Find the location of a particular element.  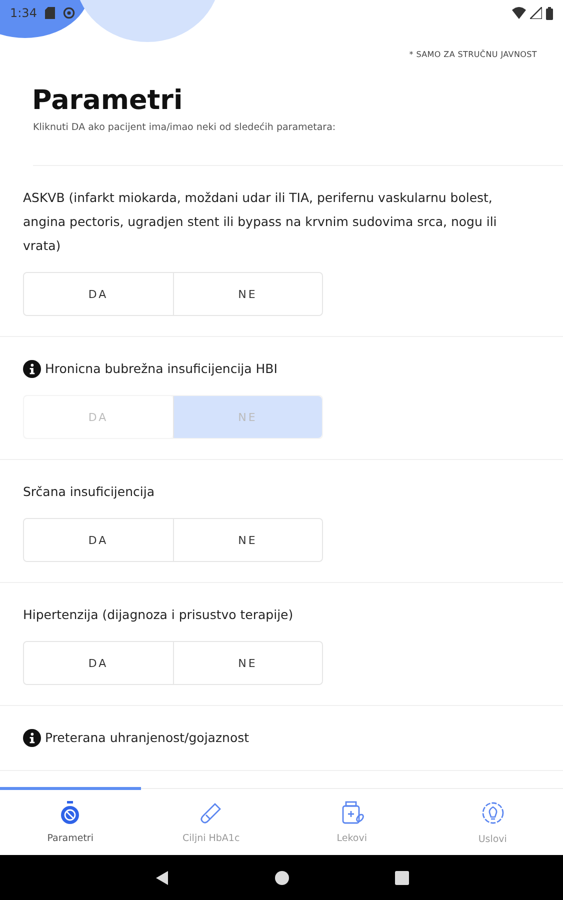

stopwatch-icon is located at coordinates (70, 813).